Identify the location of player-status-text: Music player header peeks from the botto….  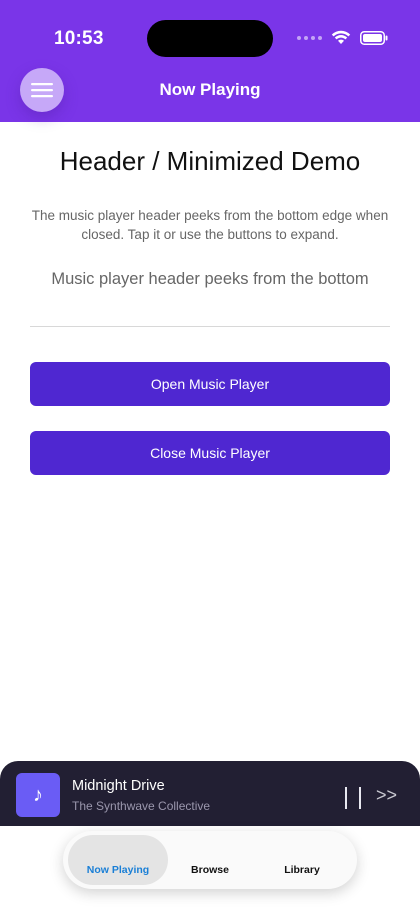
(210, 279).